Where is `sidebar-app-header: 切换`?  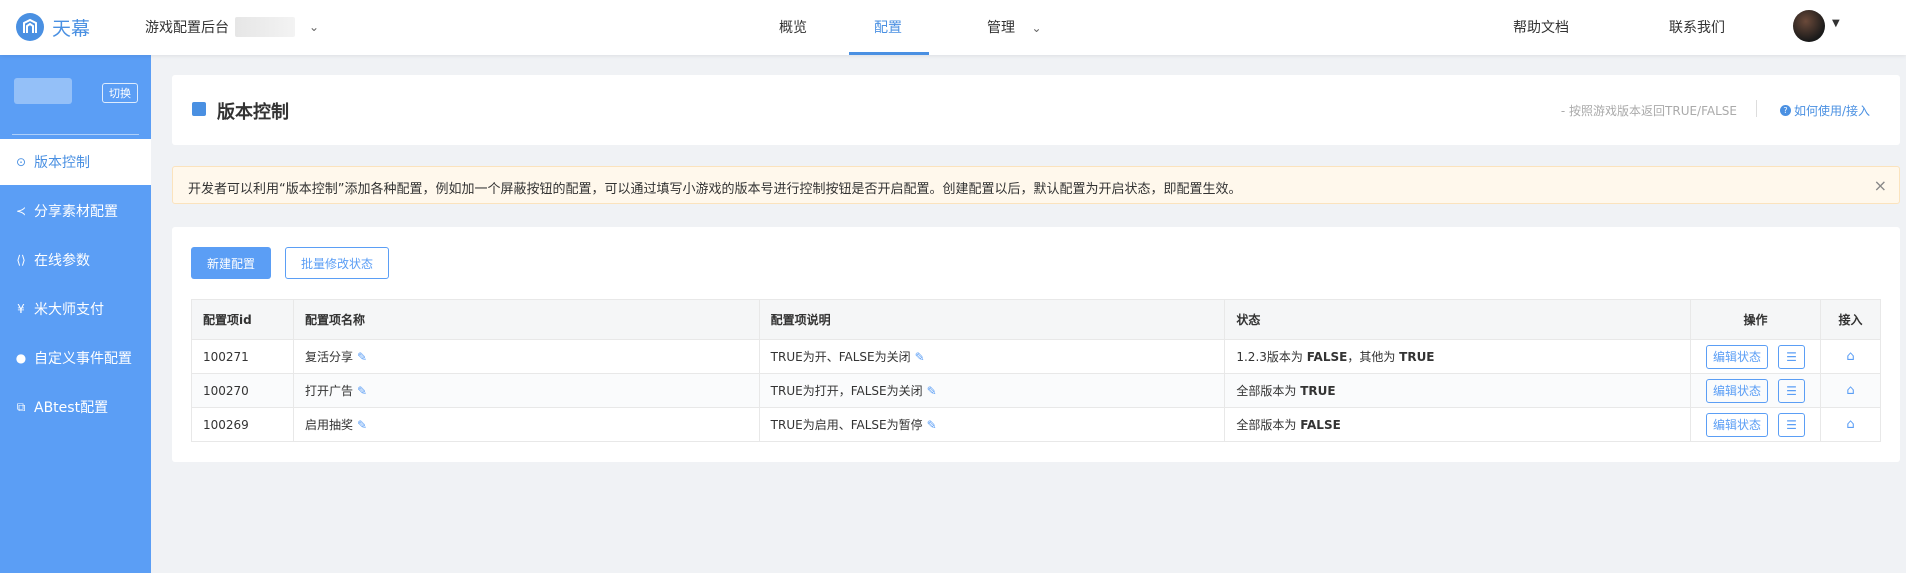 sidebar-app-header: 切换 is located at coordinates (75, 105).